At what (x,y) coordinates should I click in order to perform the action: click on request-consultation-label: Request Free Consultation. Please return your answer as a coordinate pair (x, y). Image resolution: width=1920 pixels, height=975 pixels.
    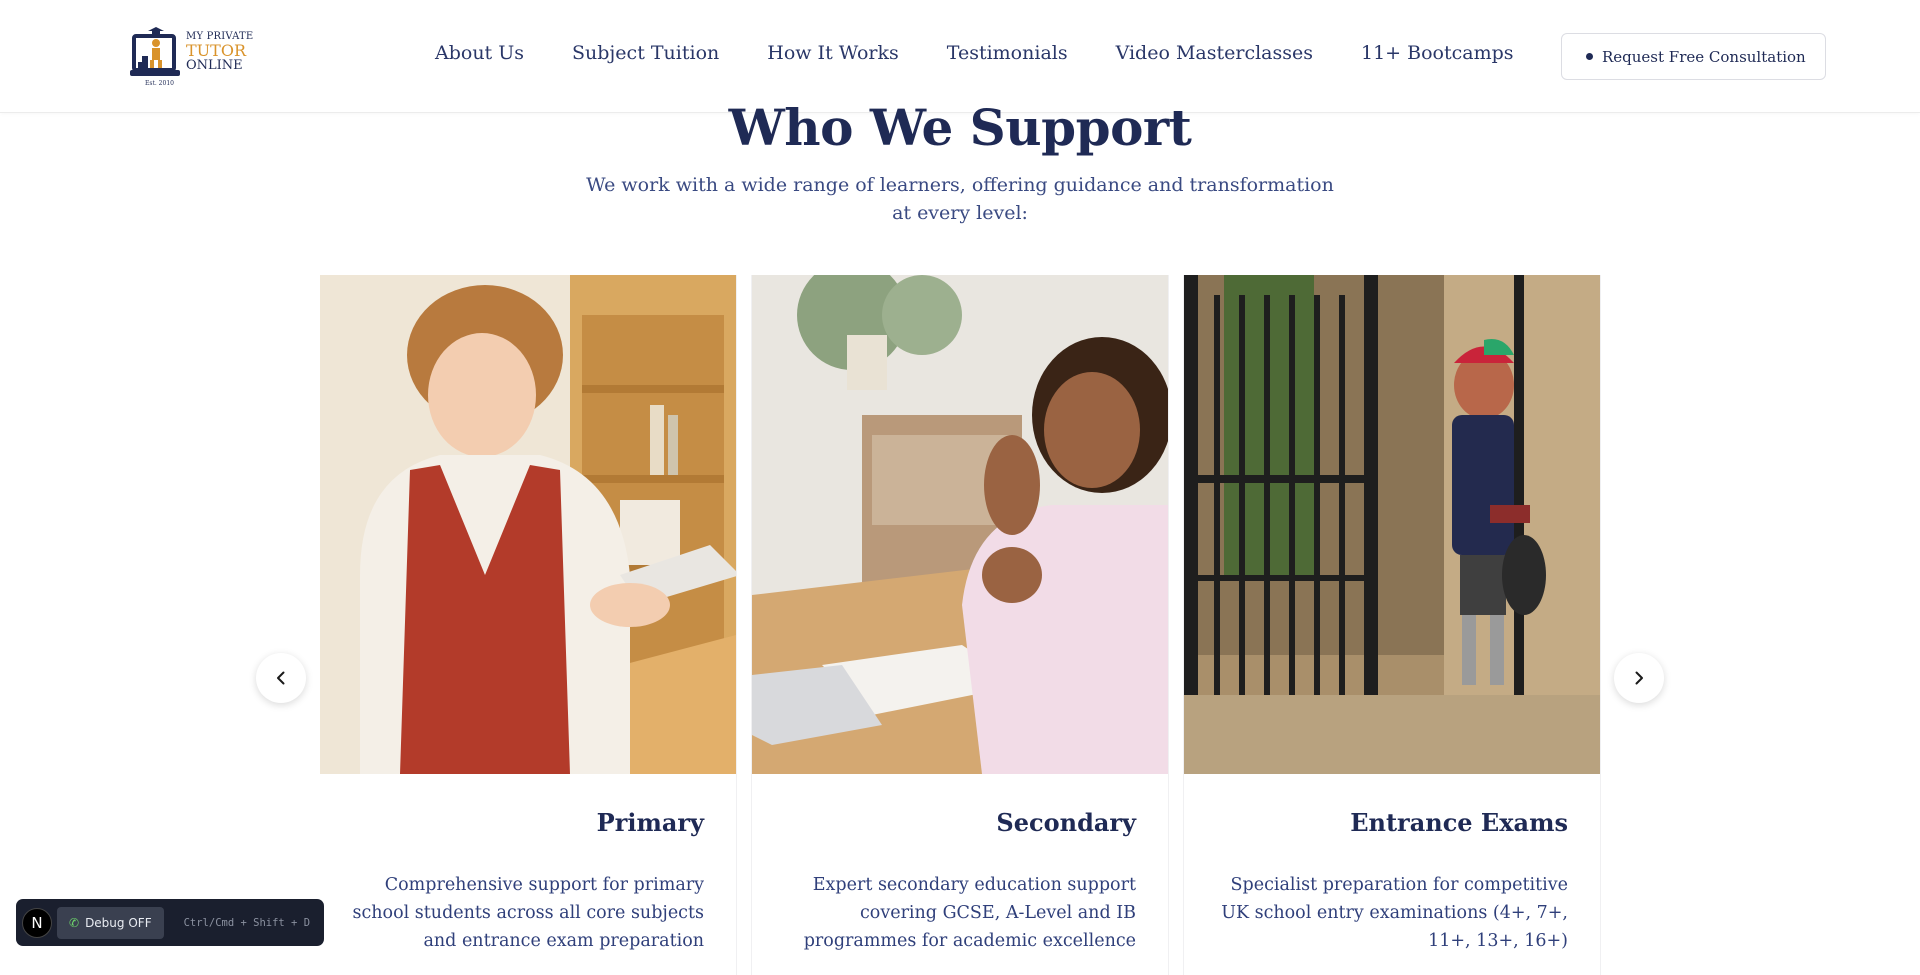
    Looking at the image, I should click on (1704, 56).